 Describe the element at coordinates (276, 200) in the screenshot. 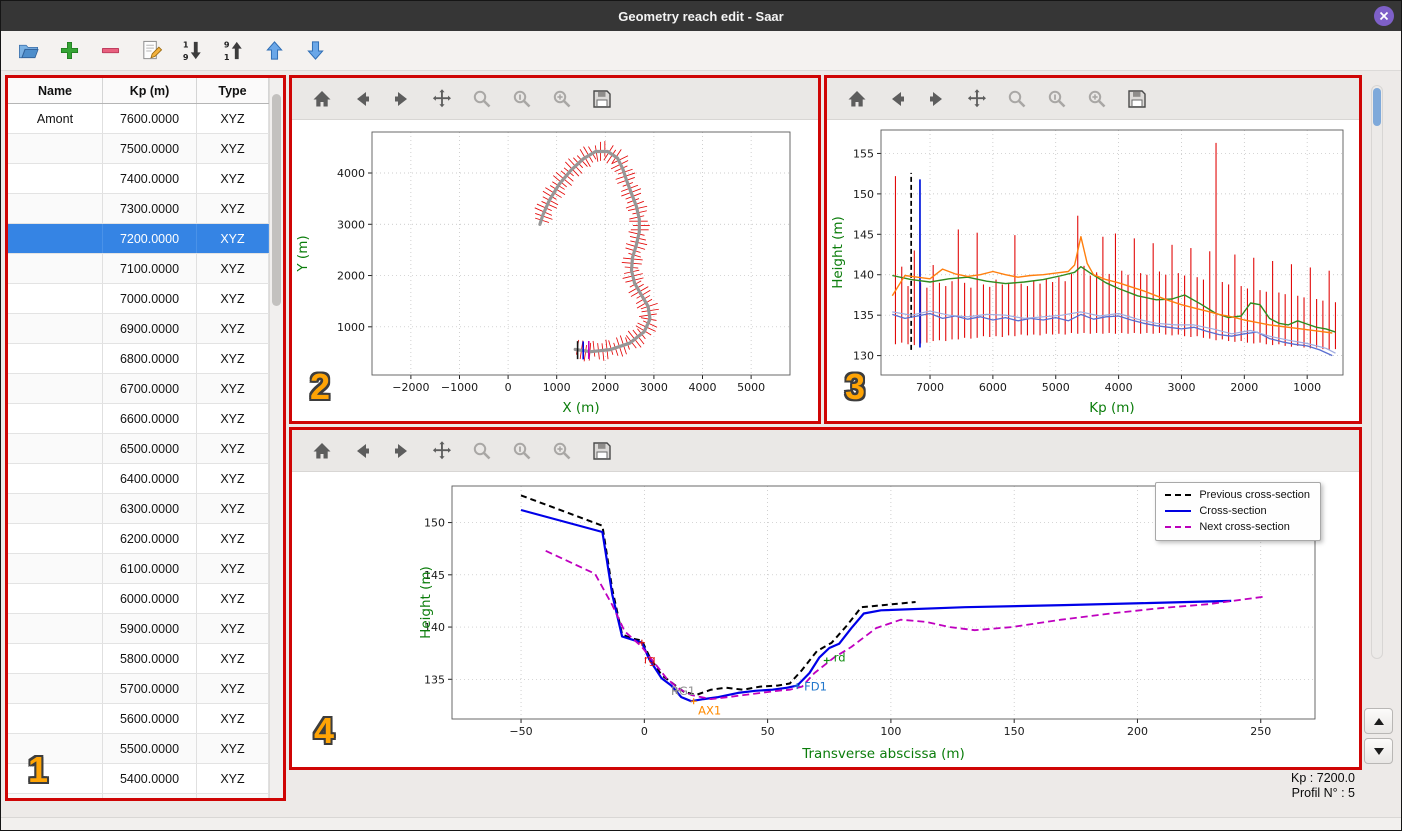

I see `table-scrollbar-thumb` at that location.